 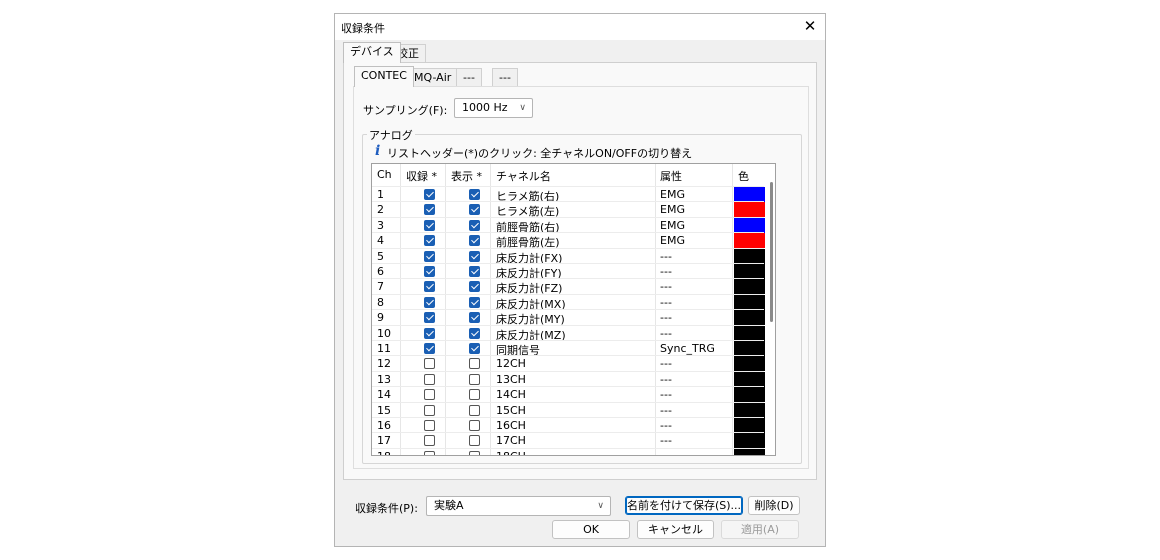 I want to click on delete-button: 削除(D), so click(x=774, y=505).